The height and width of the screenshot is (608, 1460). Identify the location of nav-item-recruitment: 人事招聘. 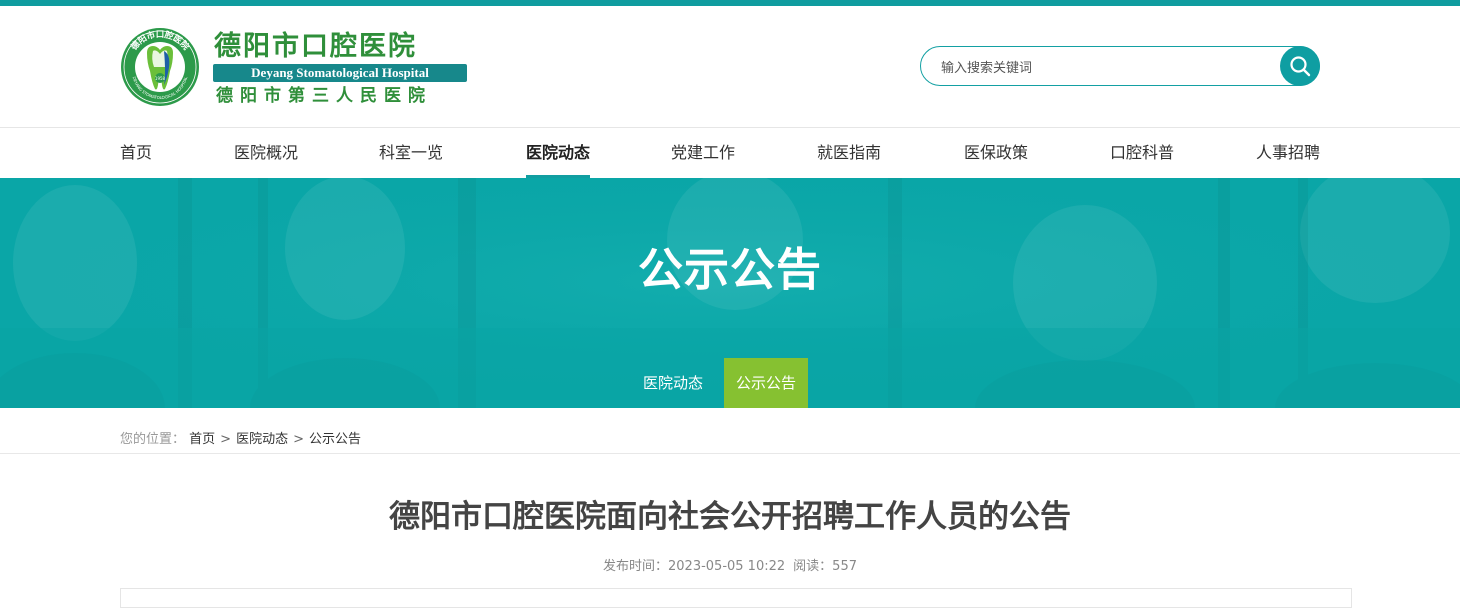
(1288, 153).